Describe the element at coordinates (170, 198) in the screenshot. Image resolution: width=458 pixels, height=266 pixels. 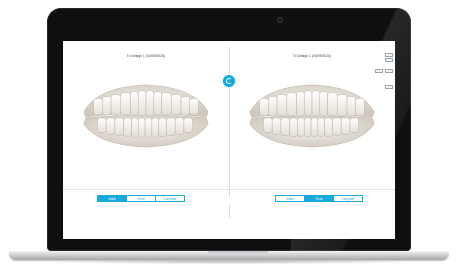
I see `left-option-compare: Compare` at that location.